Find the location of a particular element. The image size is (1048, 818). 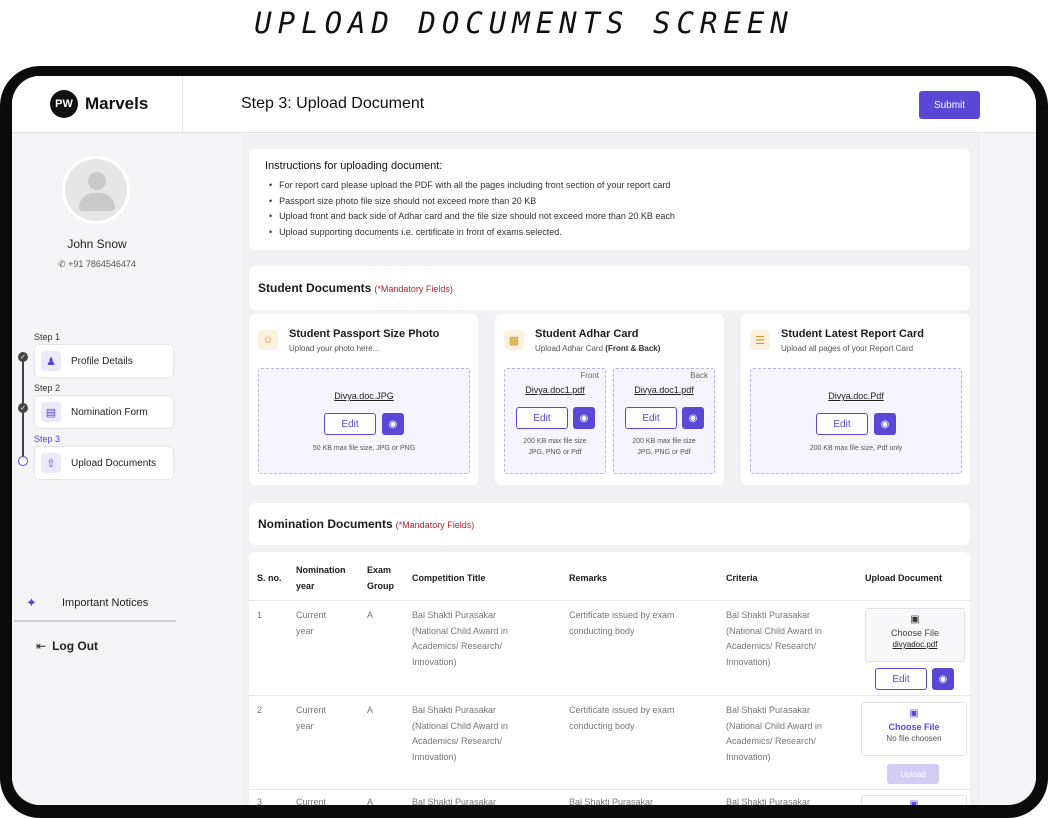

col-header-upload: Upload Document is located at coordinates (904, 578).